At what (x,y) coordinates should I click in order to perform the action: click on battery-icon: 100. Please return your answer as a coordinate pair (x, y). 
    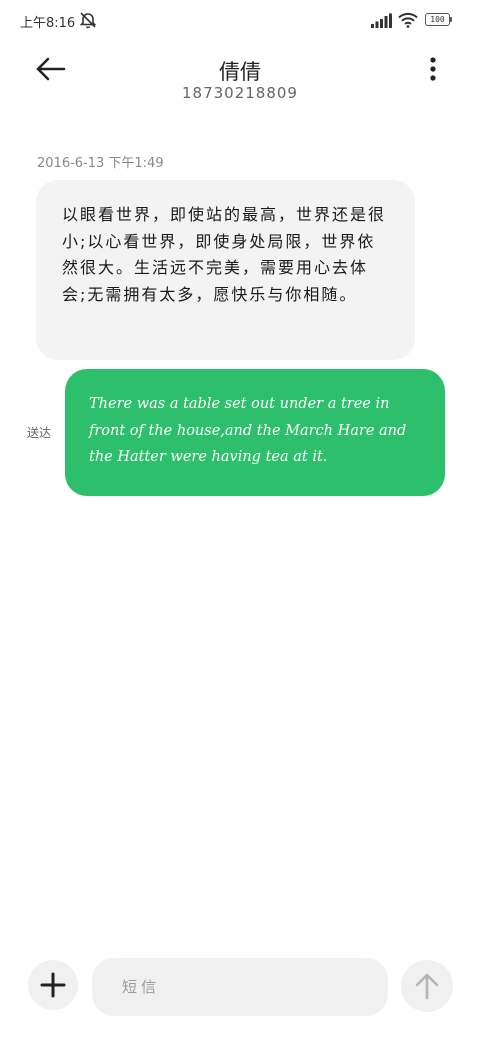
    Looking at the image, I should click on (439, 20).